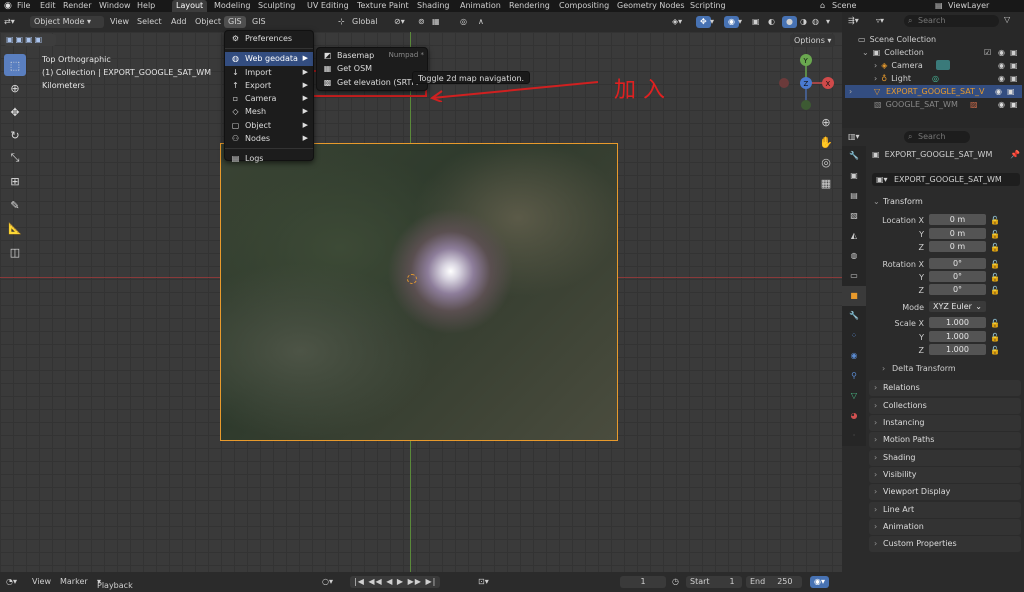 The image size is (1024, 592). Describe the element at coordinates (957, 233) in the screenshot. I see `location-y-field: 0 m` at that location.